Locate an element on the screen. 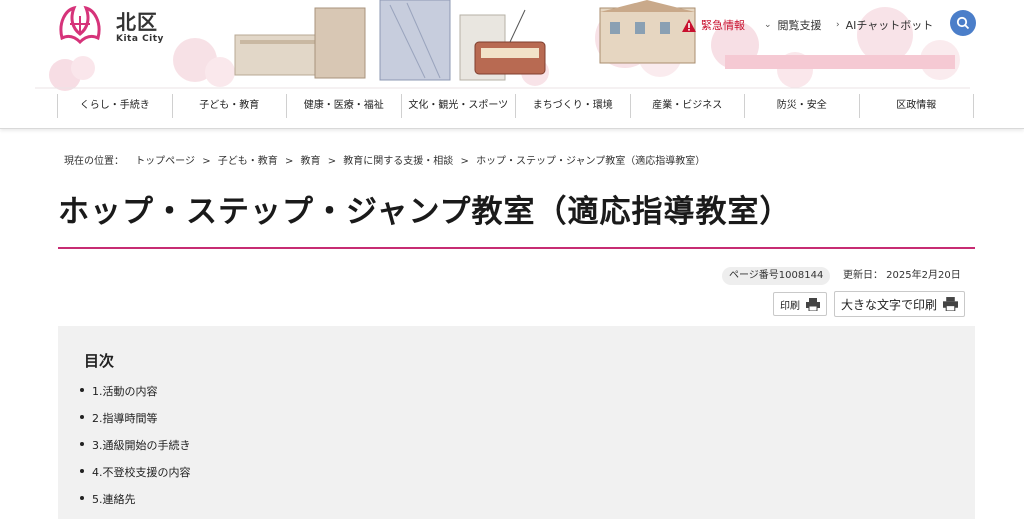 This screenshot has width=1024, height=519. toc-link: 1.活動の内容 is located at coordinates (125, 391).